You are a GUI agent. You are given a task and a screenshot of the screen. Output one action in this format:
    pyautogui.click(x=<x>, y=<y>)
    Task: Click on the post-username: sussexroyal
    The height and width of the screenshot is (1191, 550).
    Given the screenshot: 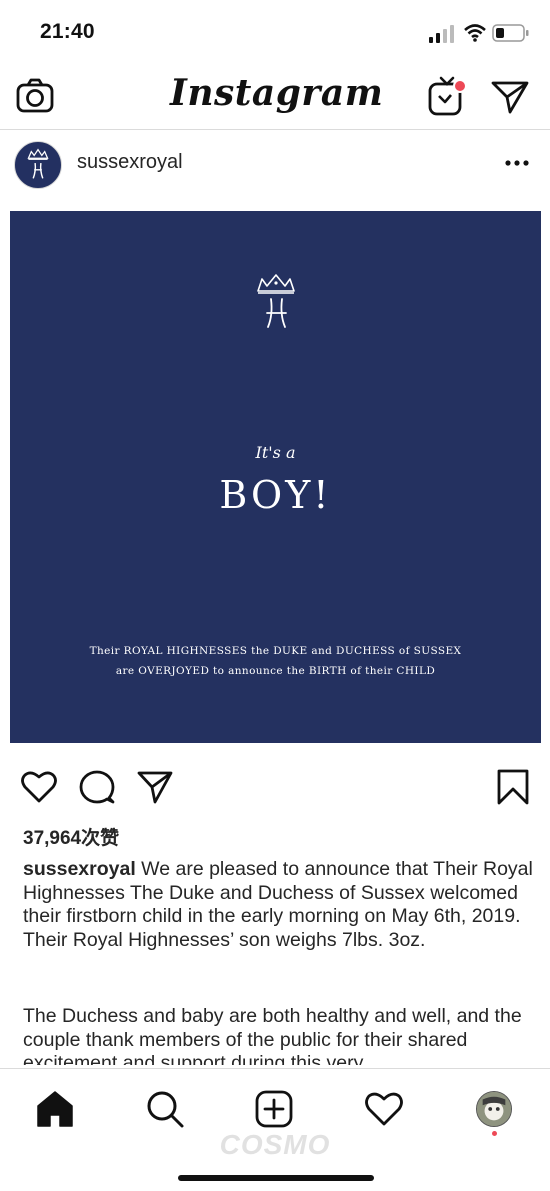 What is the action you would take?
    pyautogui.click(x=130, y=162)
    